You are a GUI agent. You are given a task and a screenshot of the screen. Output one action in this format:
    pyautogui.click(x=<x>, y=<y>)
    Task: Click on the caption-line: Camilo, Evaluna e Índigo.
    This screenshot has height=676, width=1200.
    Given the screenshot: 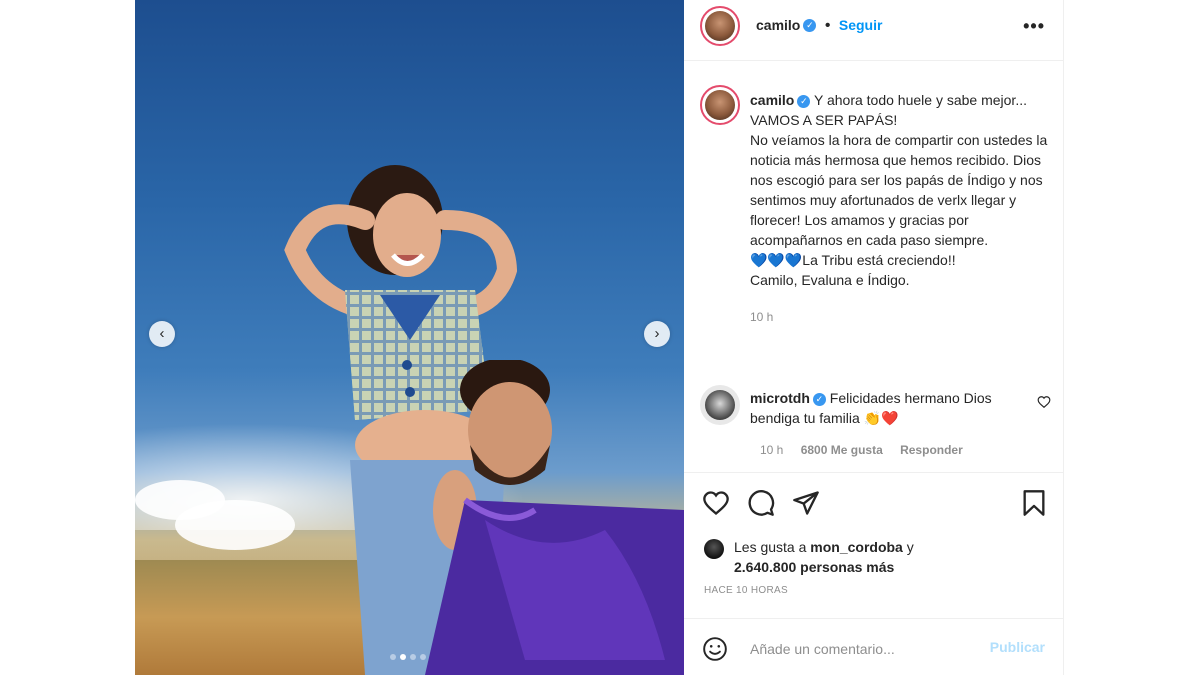 What is the action you would take?
    pyautogui.click(x=830, y=280)
    